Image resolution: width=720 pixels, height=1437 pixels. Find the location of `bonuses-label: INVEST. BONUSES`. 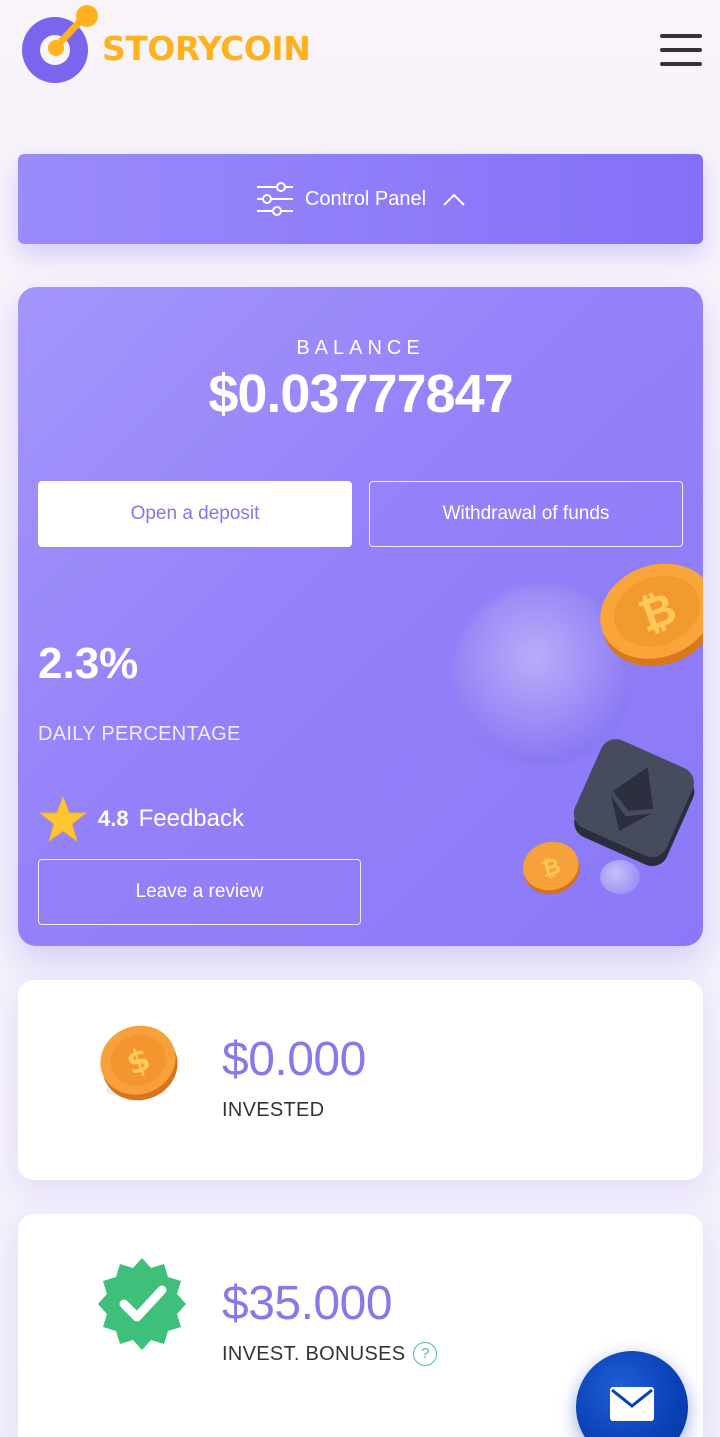

bonuses-label: INVEST. BONUSES is located at coordinates (314, 1353).